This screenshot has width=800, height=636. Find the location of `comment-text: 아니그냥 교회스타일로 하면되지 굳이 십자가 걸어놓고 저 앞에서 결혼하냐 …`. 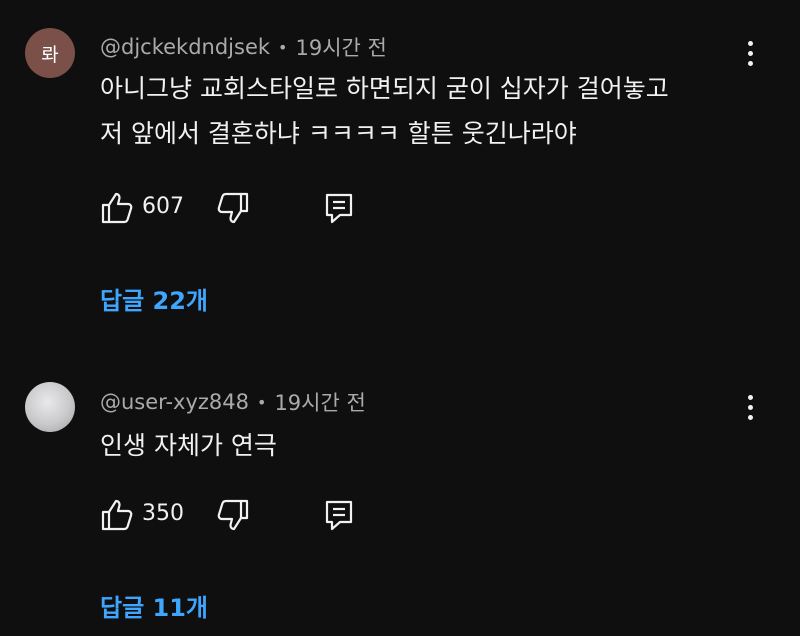

comment-text: 아니그냥 교회스타일로 하면되지 굳이 십자가 걸어놓고 저 앞에서 결혼하냐 … is located at coordinates (384, 111).